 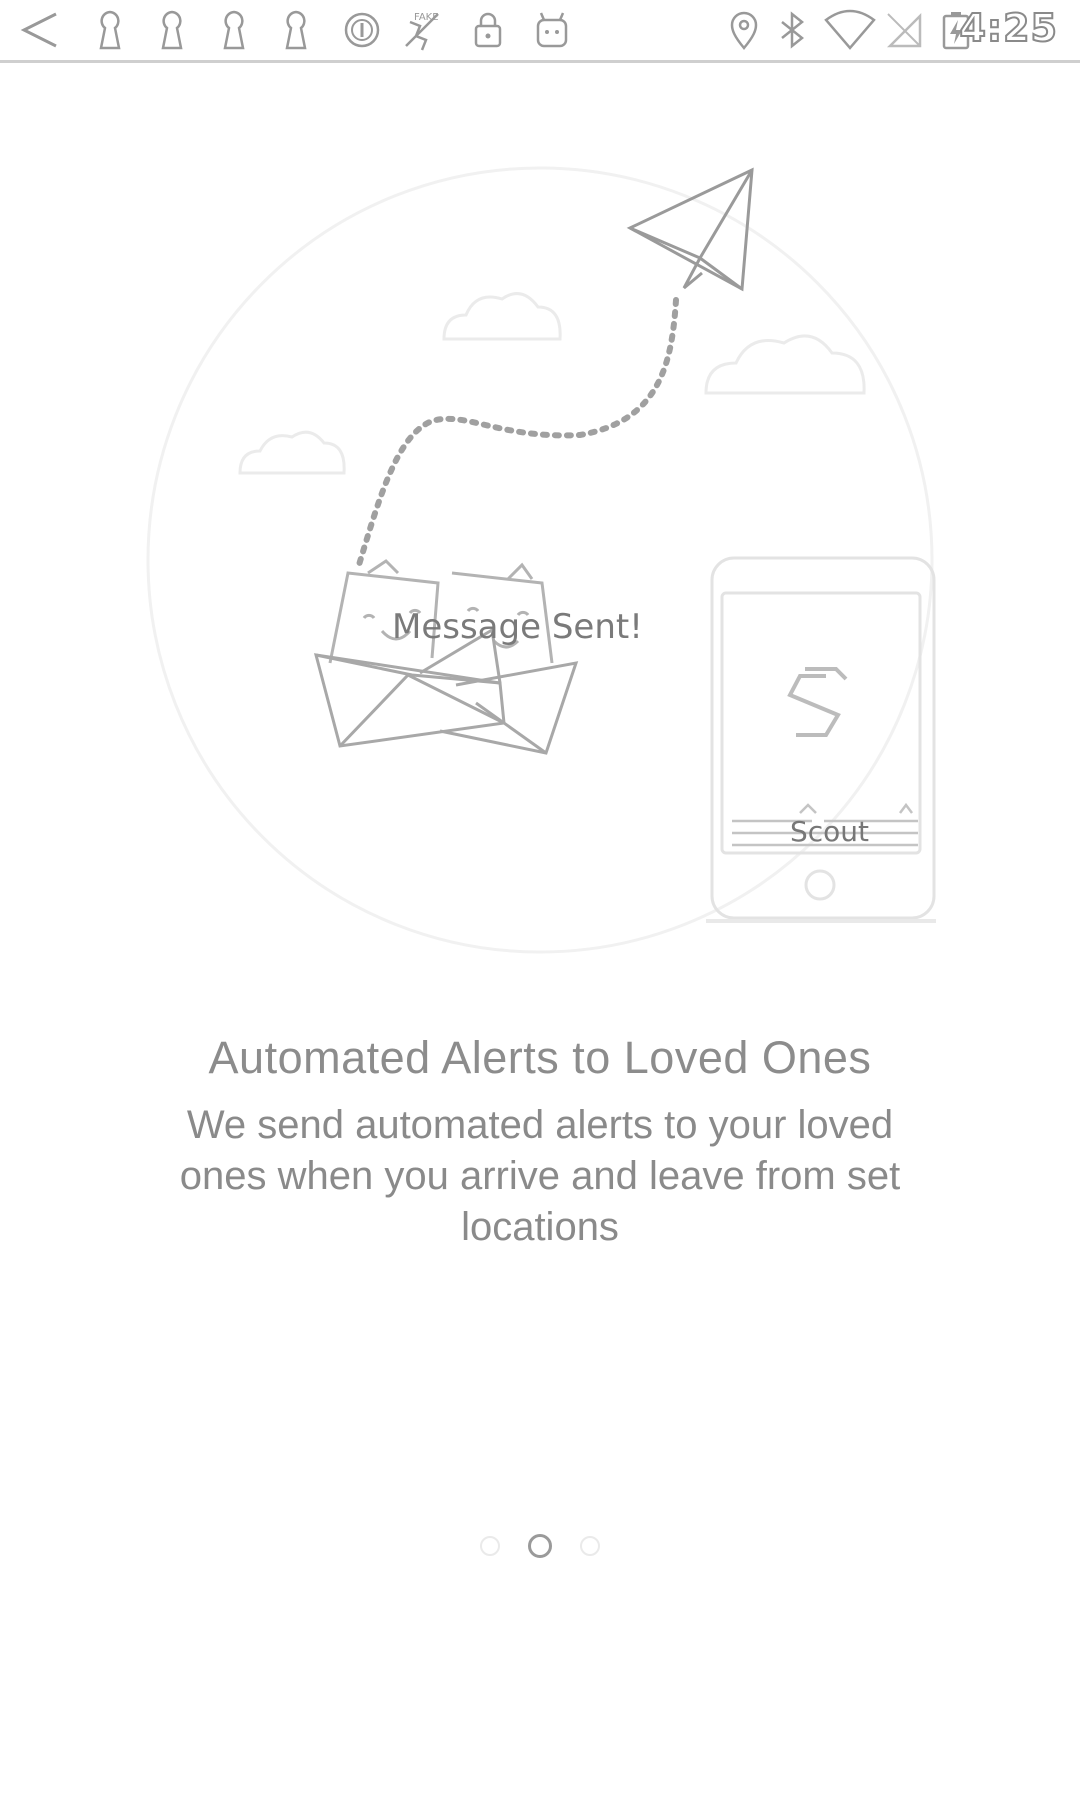 What do you see at coordinates (540, 1546) in the screenshot?
I see `page-dot-active` at bounding box center [540, 1546].